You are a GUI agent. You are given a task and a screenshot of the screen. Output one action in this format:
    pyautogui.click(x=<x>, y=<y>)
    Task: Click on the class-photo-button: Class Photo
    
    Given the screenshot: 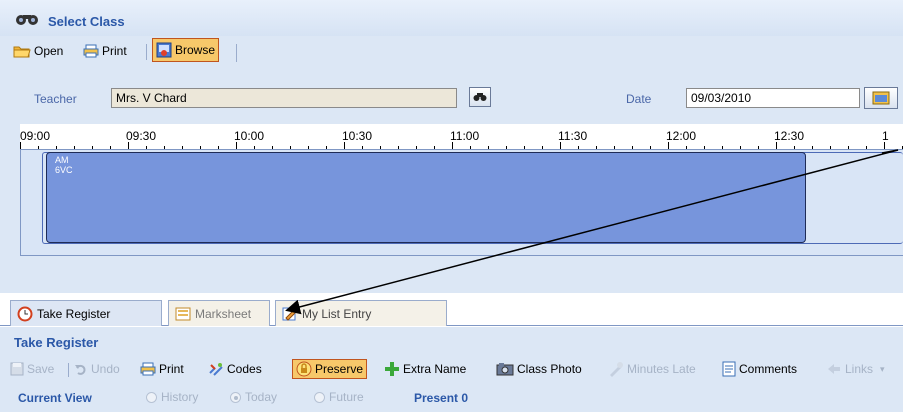 What is the action you would take?
    pyautogui.click(x=539, y=369)
    